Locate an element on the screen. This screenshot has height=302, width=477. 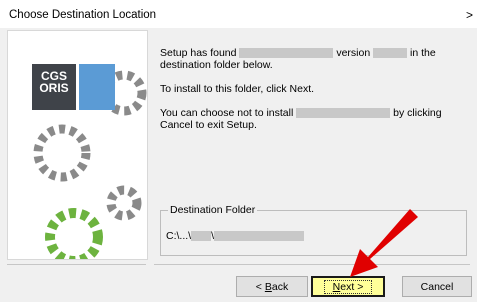
logo-text-line2: ORIS is located at coordinates (54, 88).